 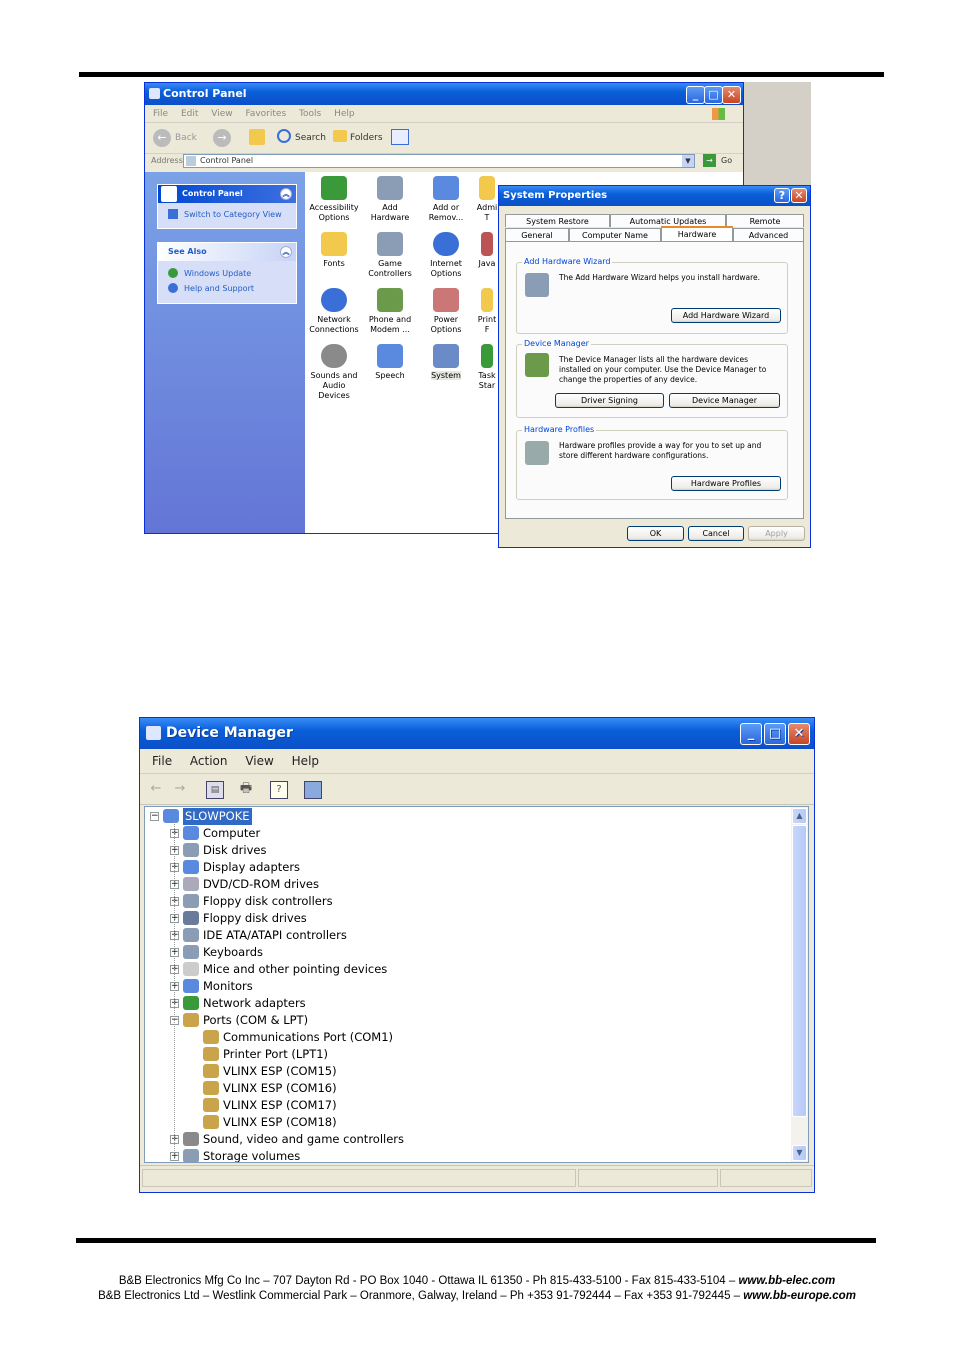 I want to click on tree-category: + Display adapters, so click(x=465, y=867).